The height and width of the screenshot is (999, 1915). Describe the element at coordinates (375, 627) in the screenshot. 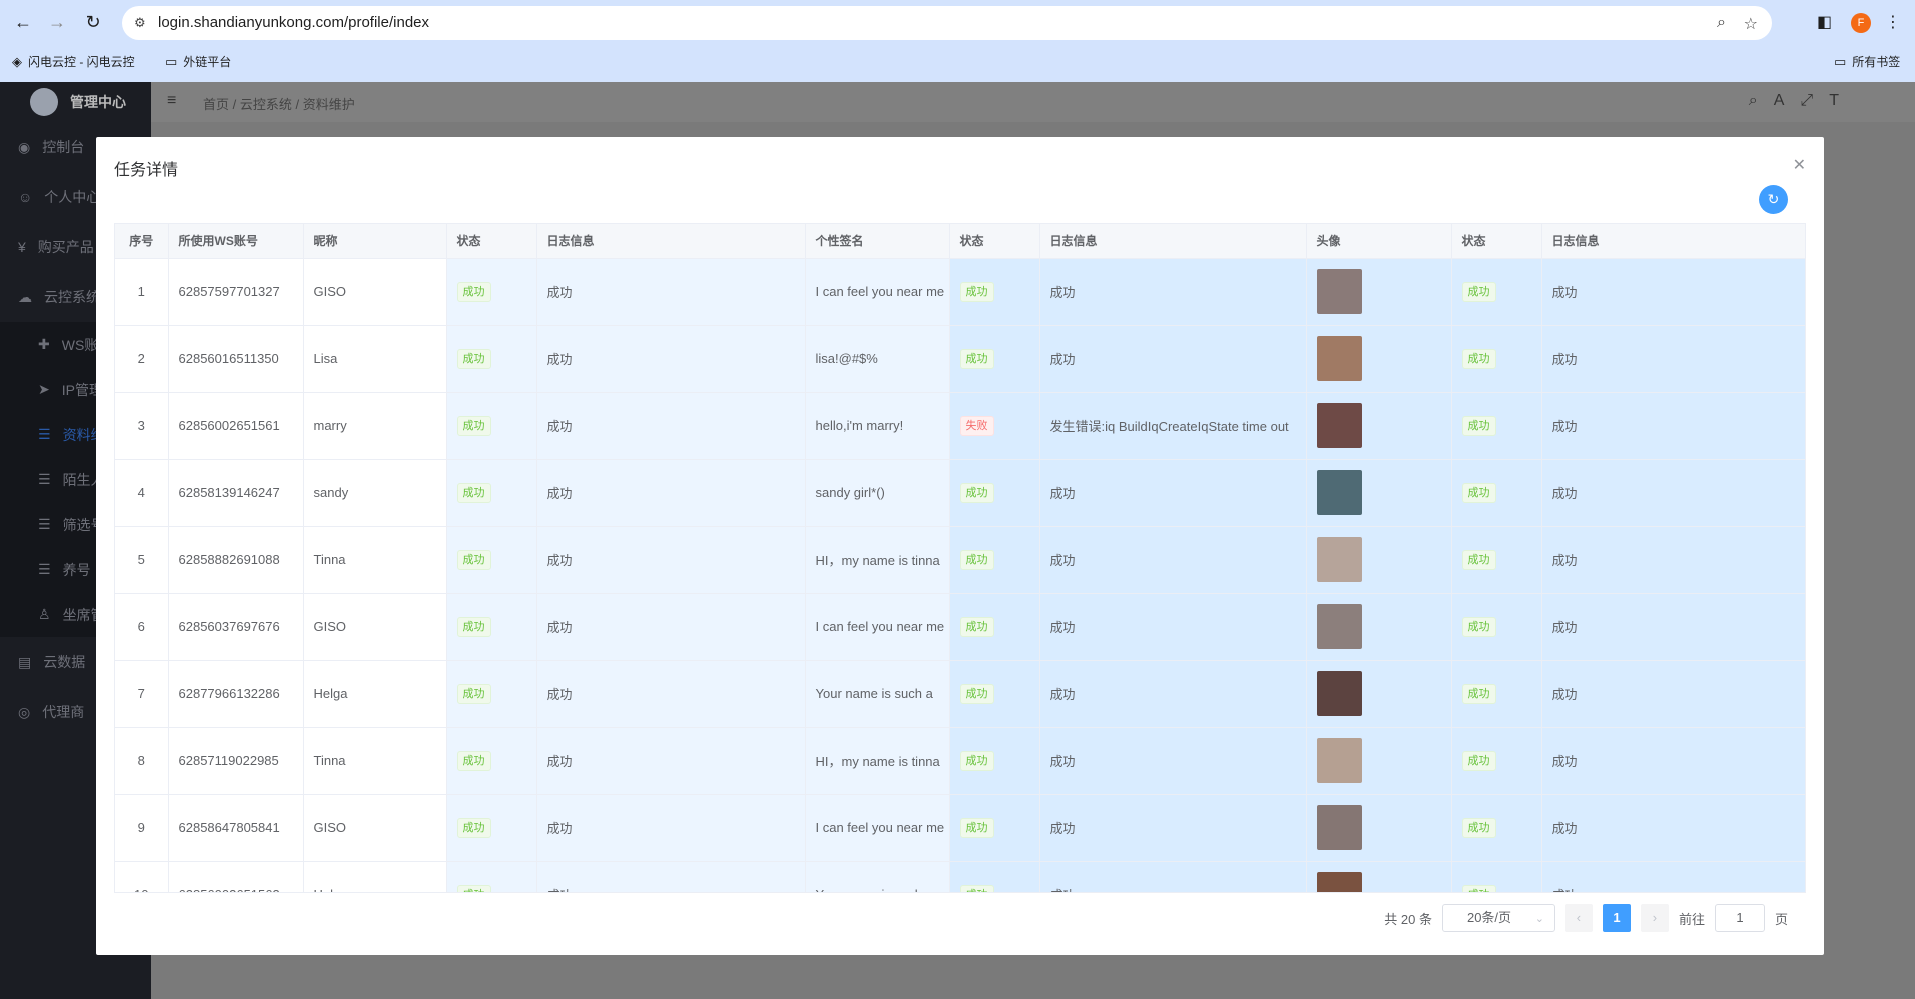

I see `cell-nickname: GISO` at that location.